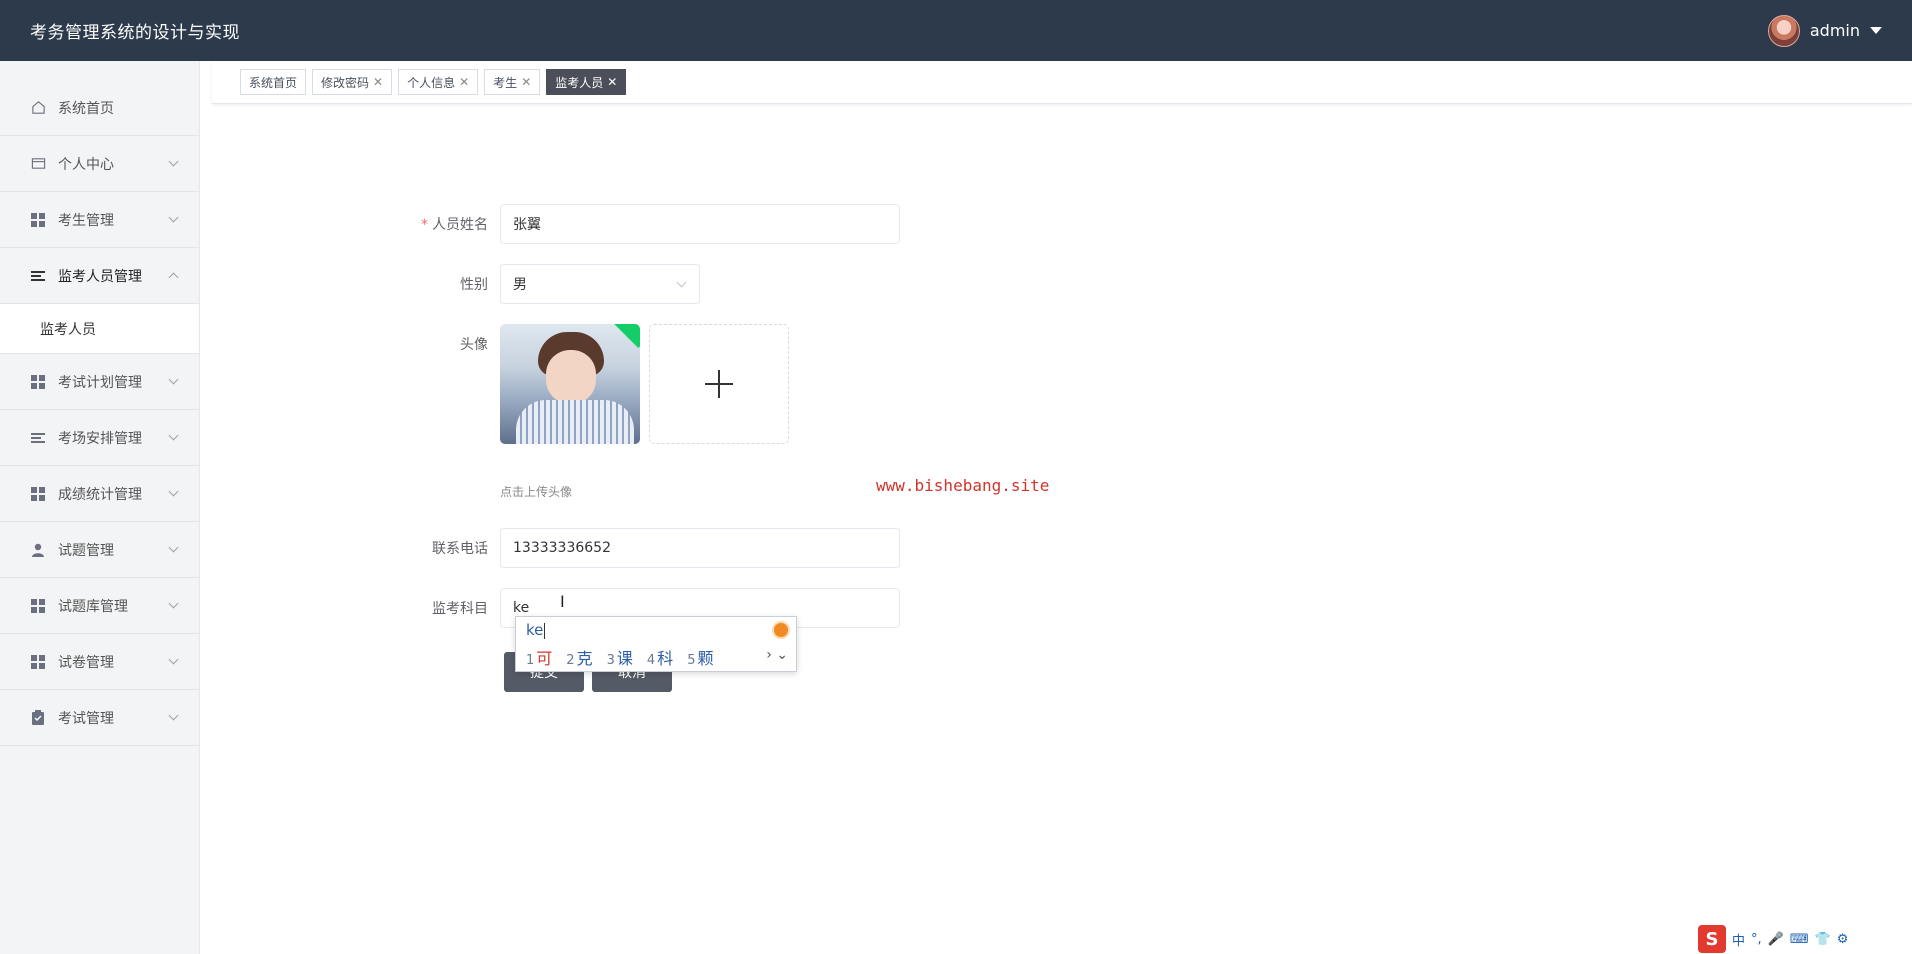 This screenshot has width=1912, height=954. Describe the element at coordinates (1756, 939) in the screenshot. I see `punctuation-icon: °,` at that location.